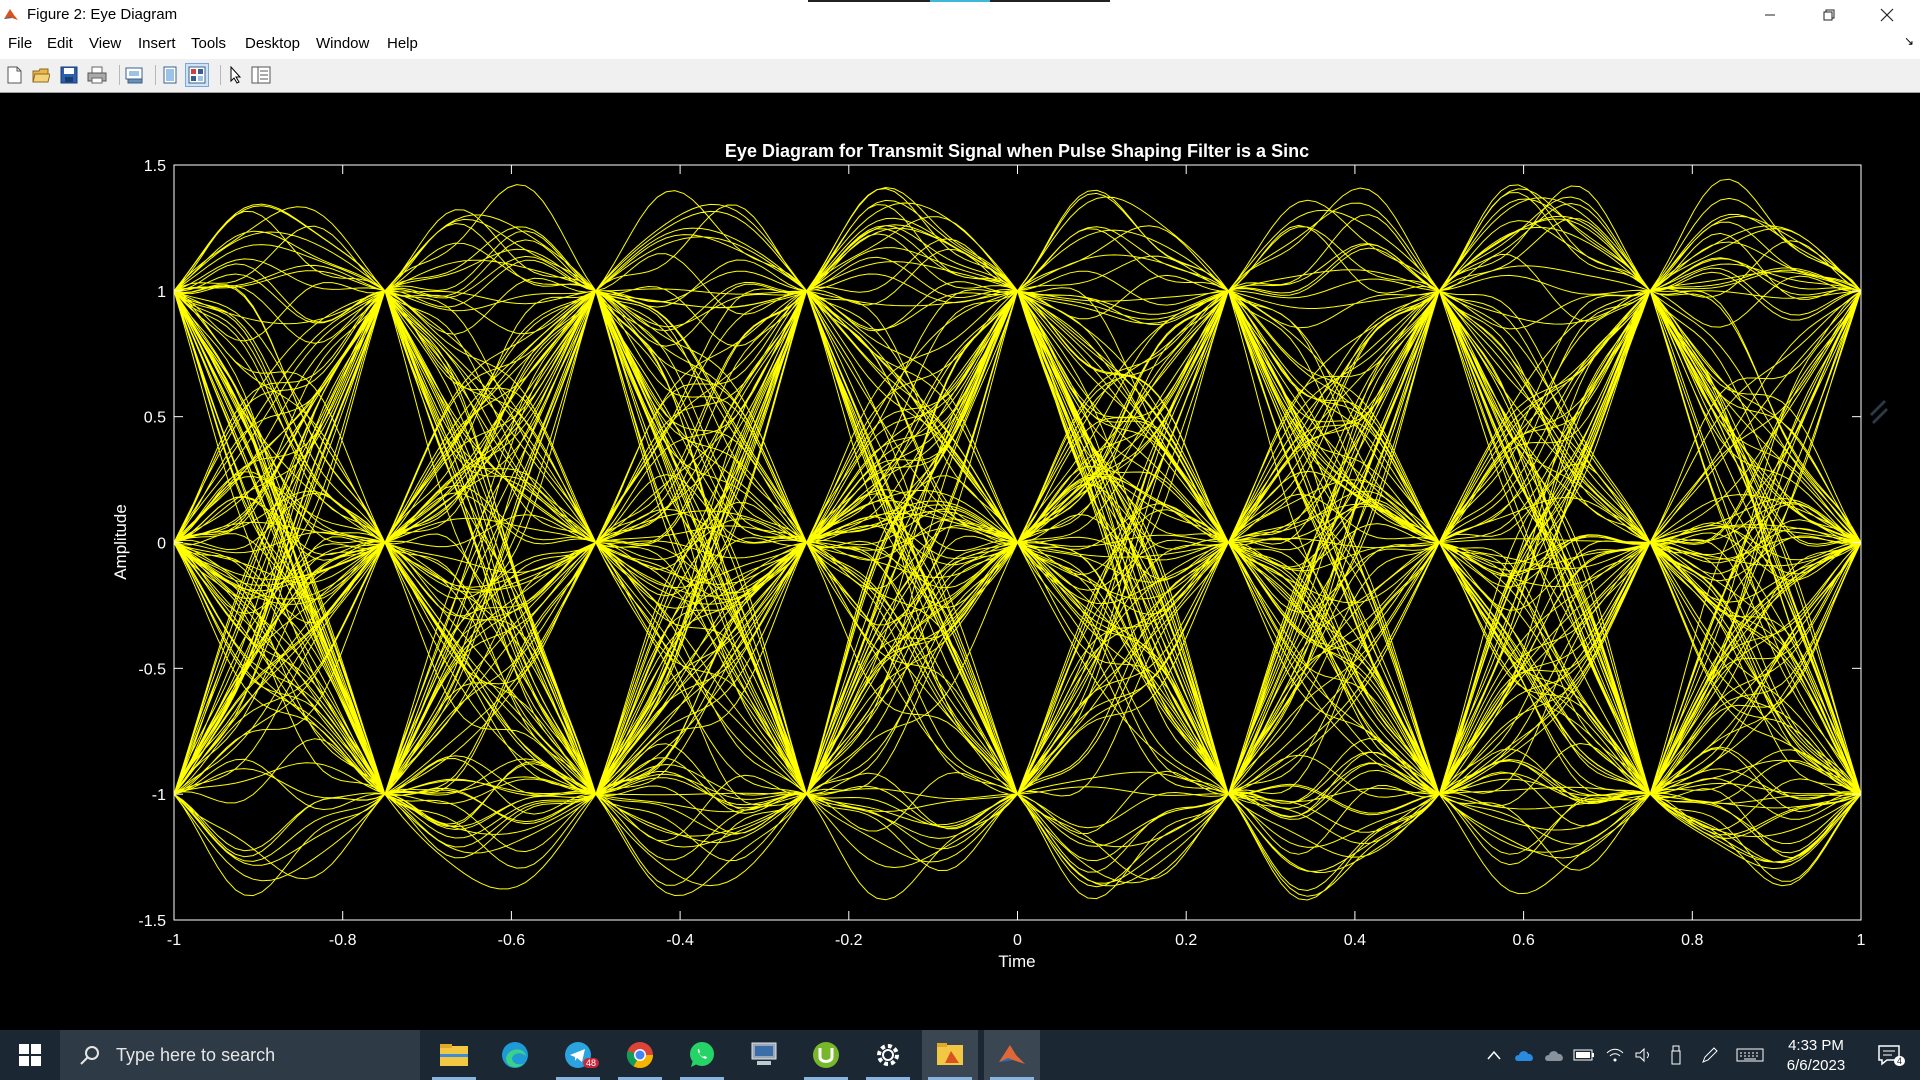  What do you see at coordinates (20, 43) in the screenshot?
I see `menu-file: File` at bounding box center [20, 43].